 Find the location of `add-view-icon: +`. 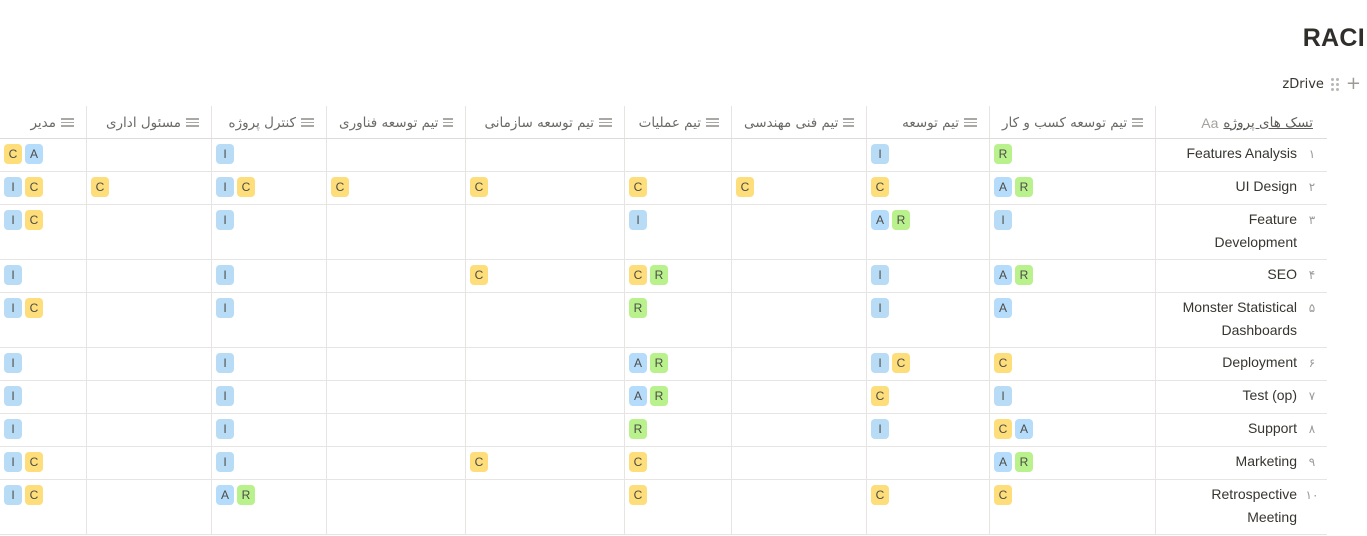

add-view-icon: + is located at coordinates (1353, 84).